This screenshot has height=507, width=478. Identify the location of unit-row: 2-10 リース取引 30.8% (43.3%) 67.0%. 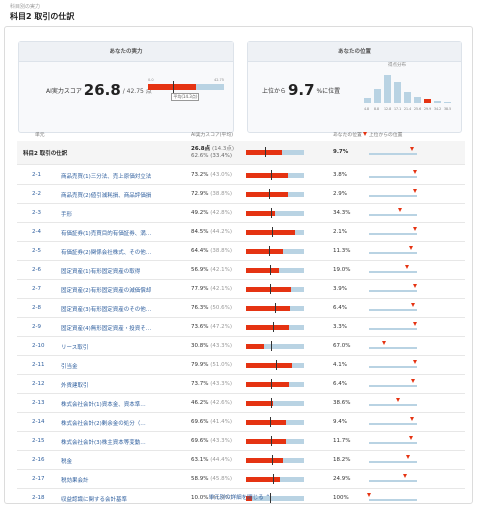
(241, 346).